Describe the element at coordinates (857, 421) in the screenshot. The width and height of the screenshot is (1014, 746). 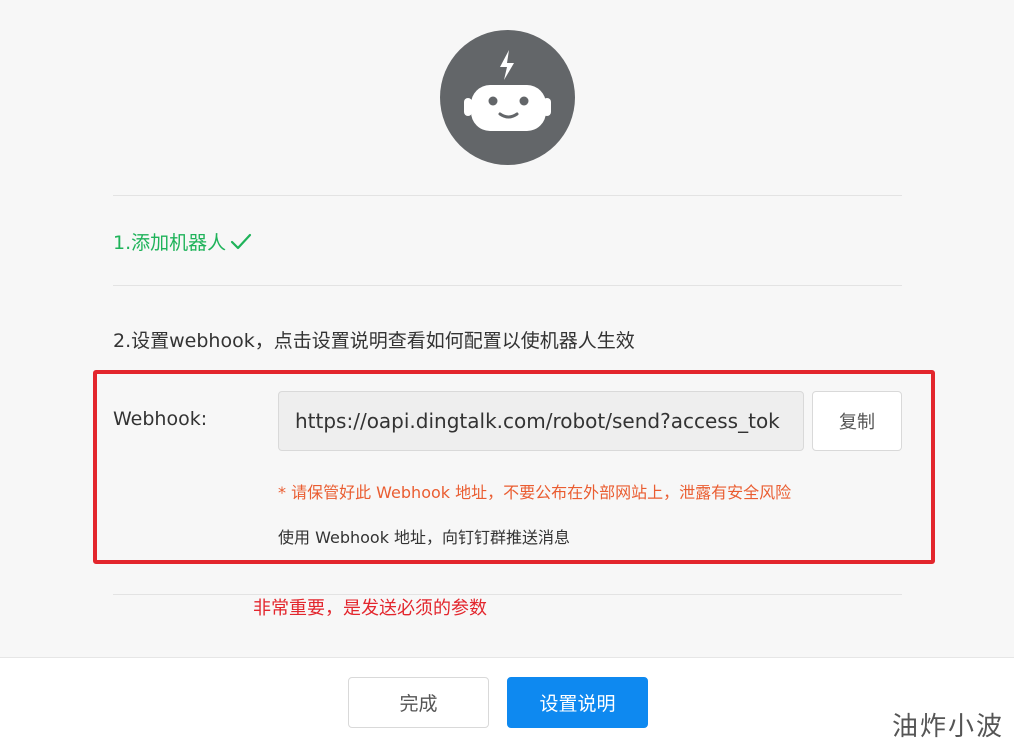
I see `copy-button: 复制` at that location.